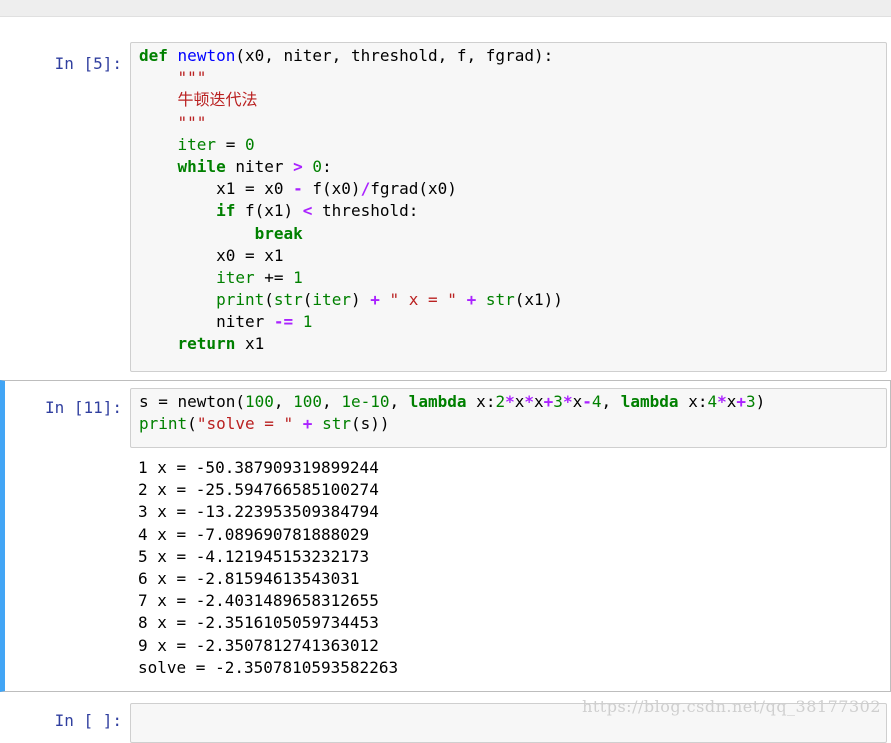 The width and height of the screenshot is (891, 743). I want to click on output-line: 9 x = -2.3507812741363012, so click(258, 645).